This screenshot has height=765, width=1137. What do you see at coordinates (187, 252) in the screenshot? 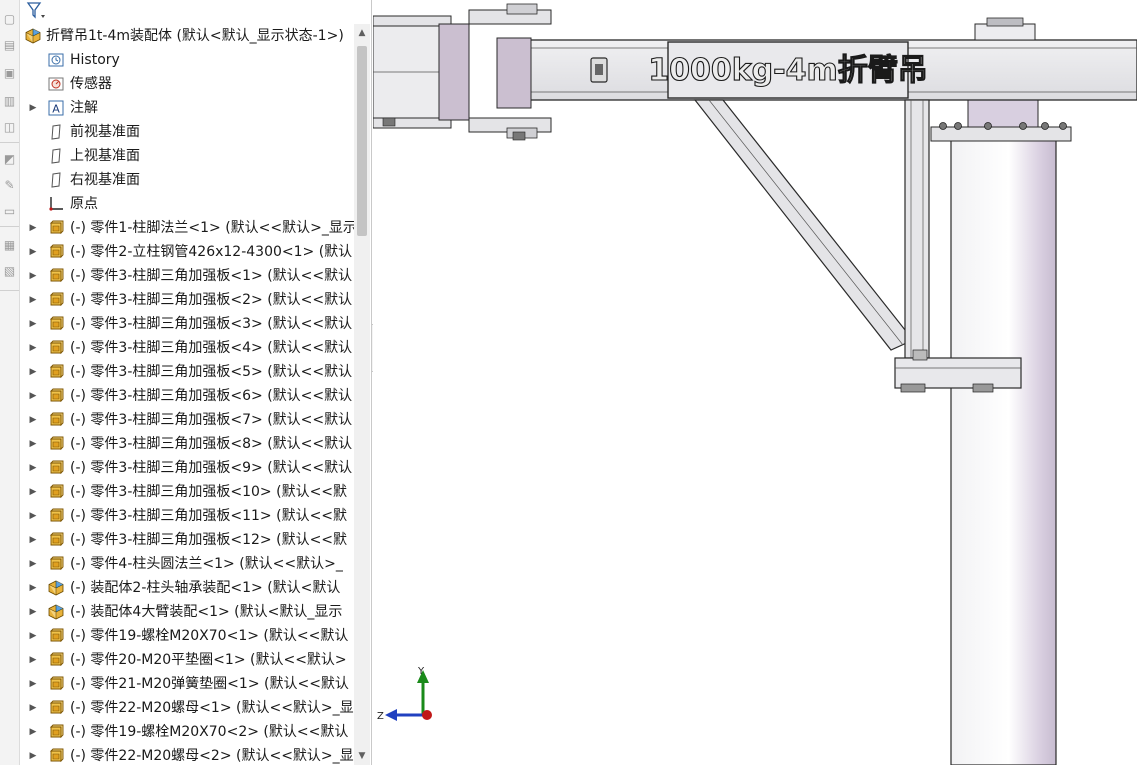
I see `tree-item: ▶ (-) 零件2-立柱钢管426x12-4300<1> (默认` at bounding box center [187, 252].